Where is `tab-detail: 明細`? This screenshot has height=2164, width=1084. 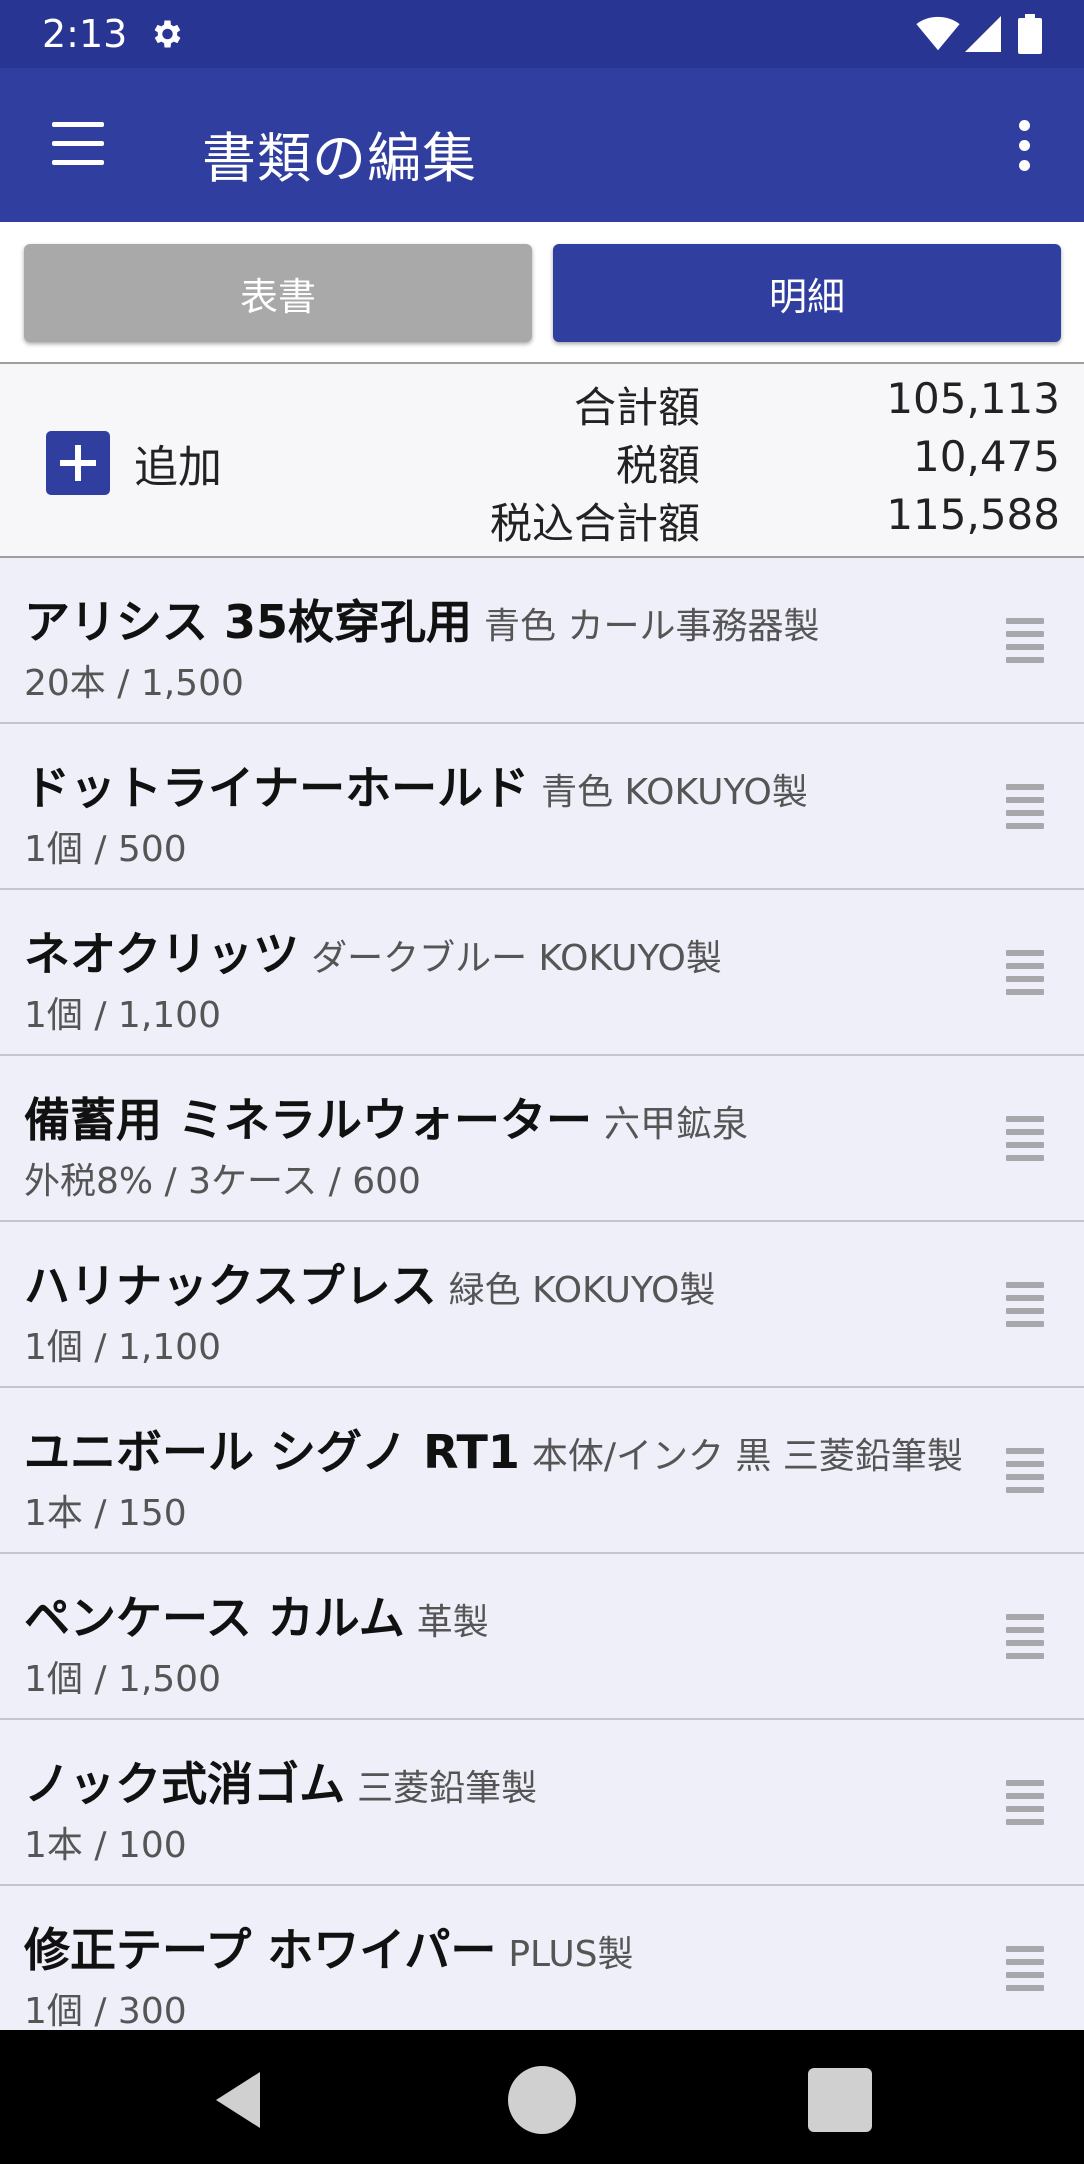 tab-detail: 明細 is located at coordinates (807, 293).